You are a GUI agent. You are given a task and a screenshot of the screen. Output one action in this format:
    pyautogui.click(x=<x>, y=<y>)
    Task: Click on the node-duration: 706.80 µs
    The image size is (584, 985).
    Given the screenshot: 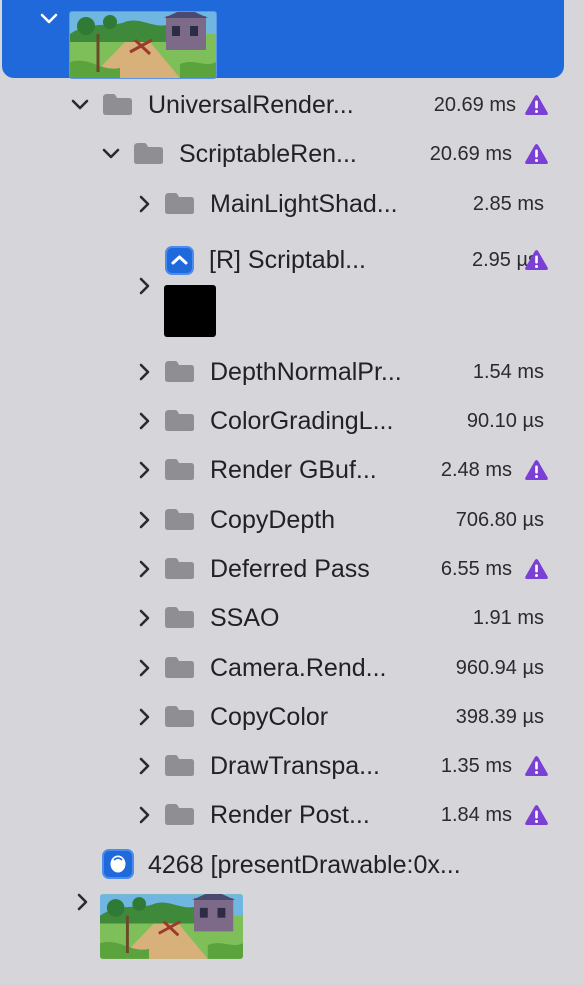 What is the action you would take?
    pyautogui.click(x=499, y=520)
    